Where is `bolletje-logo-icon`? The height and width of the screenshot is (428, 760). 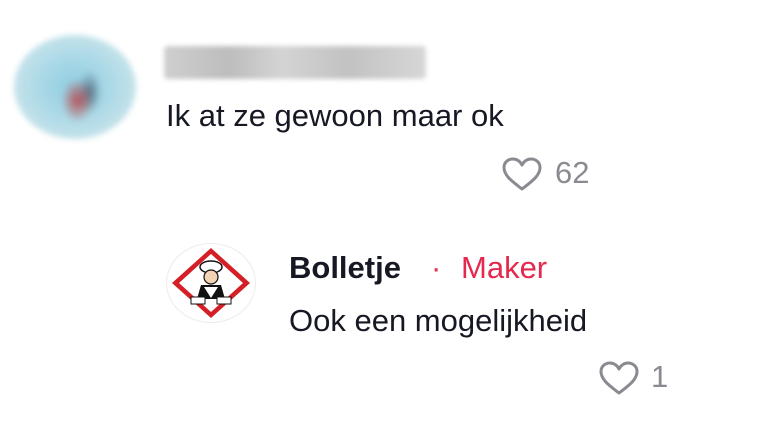 bolletje-logo-icon is located at coordinates (211, 283).